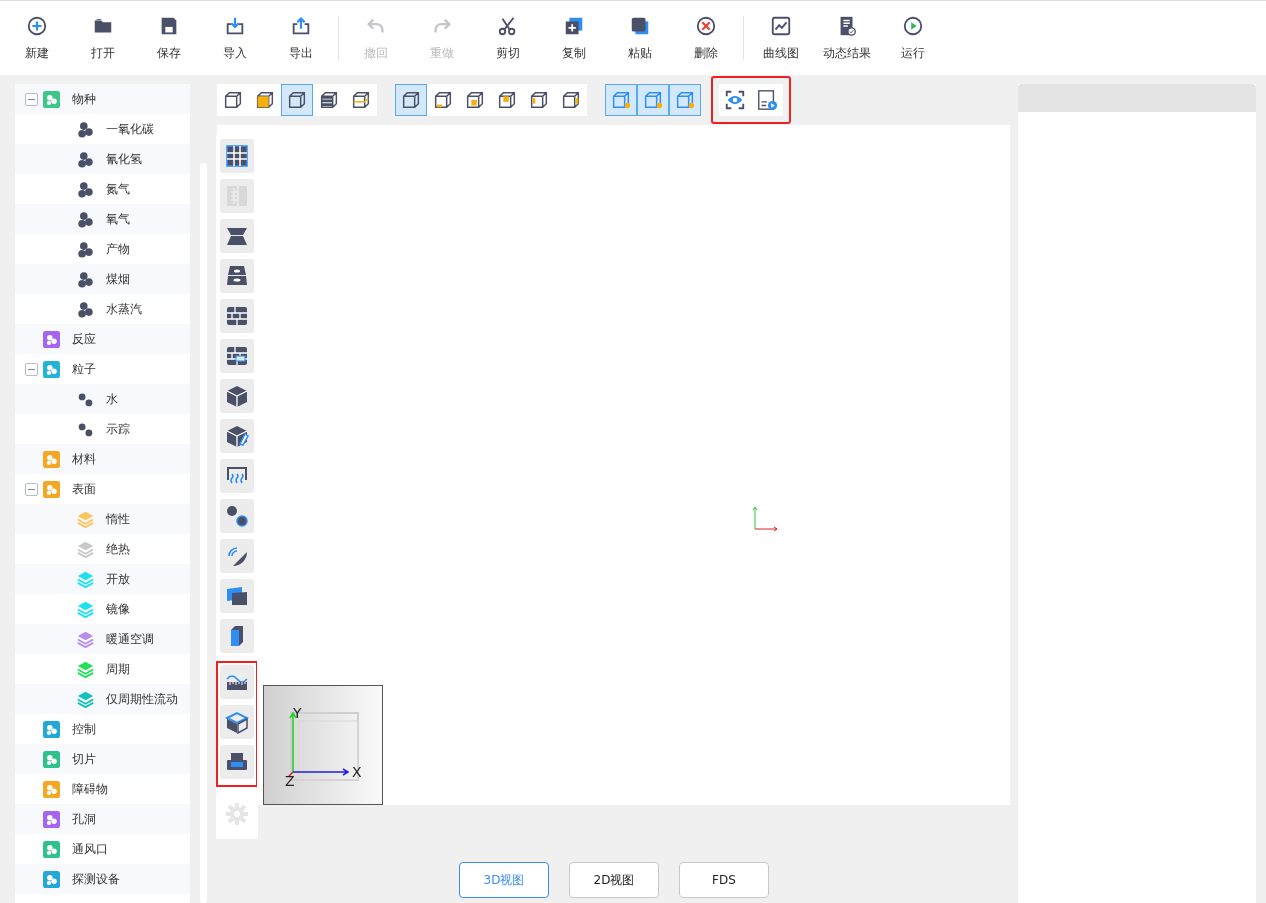 The width and height of the screenshot is (1266, 903). What do you see at coordinates (290, 781) in the screenshot?
I see `axis-label: Z` at bounding box center [290, 781].